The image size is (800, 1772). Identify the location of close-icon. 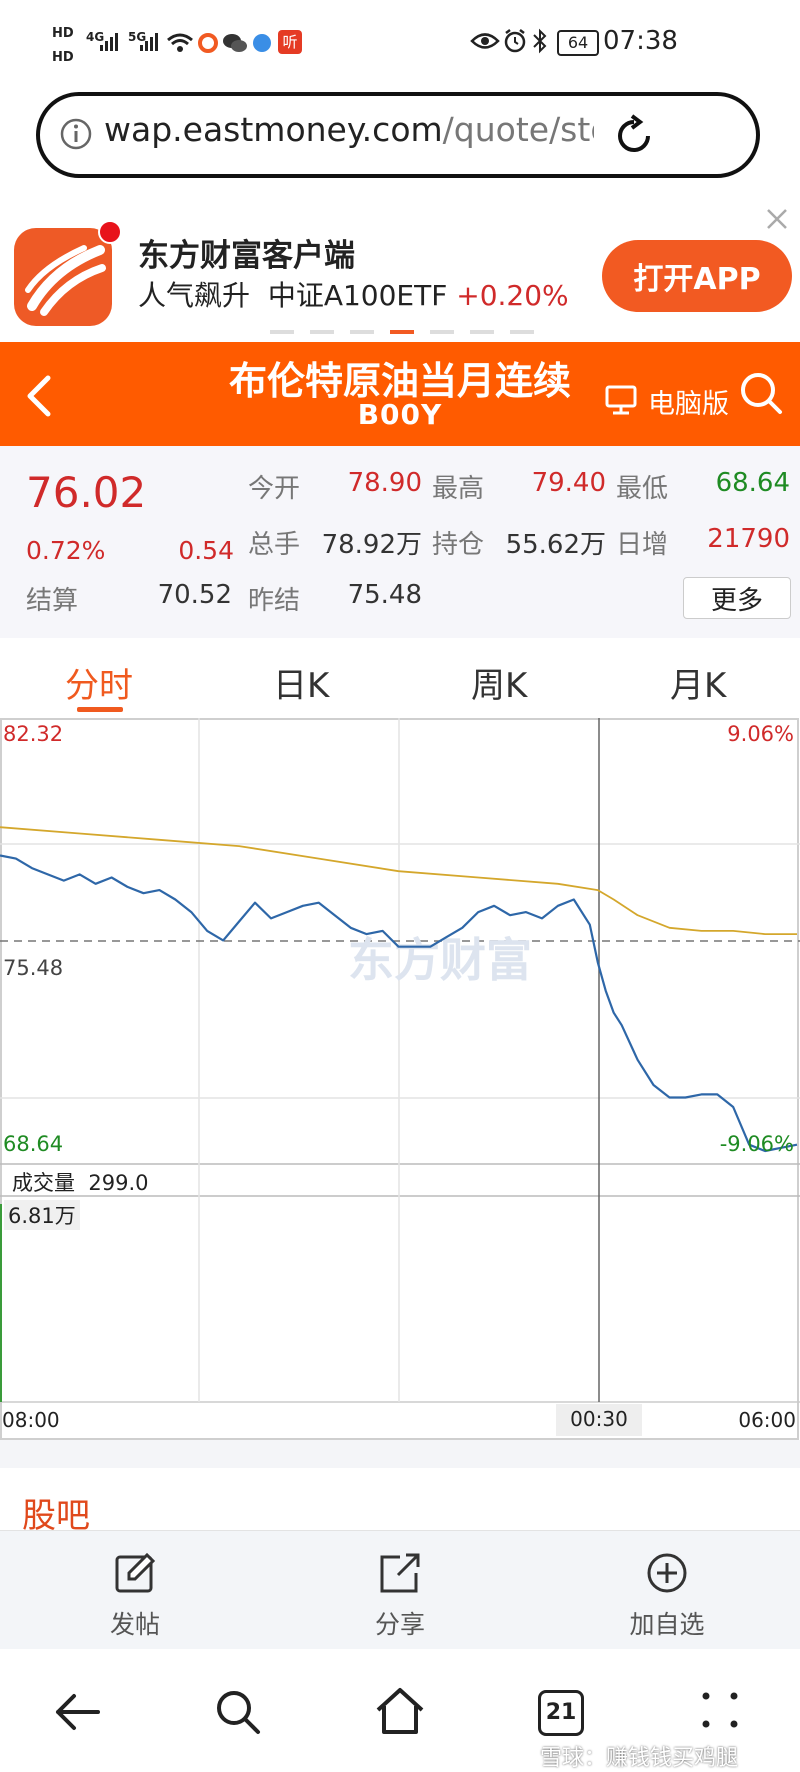
(777, 219).